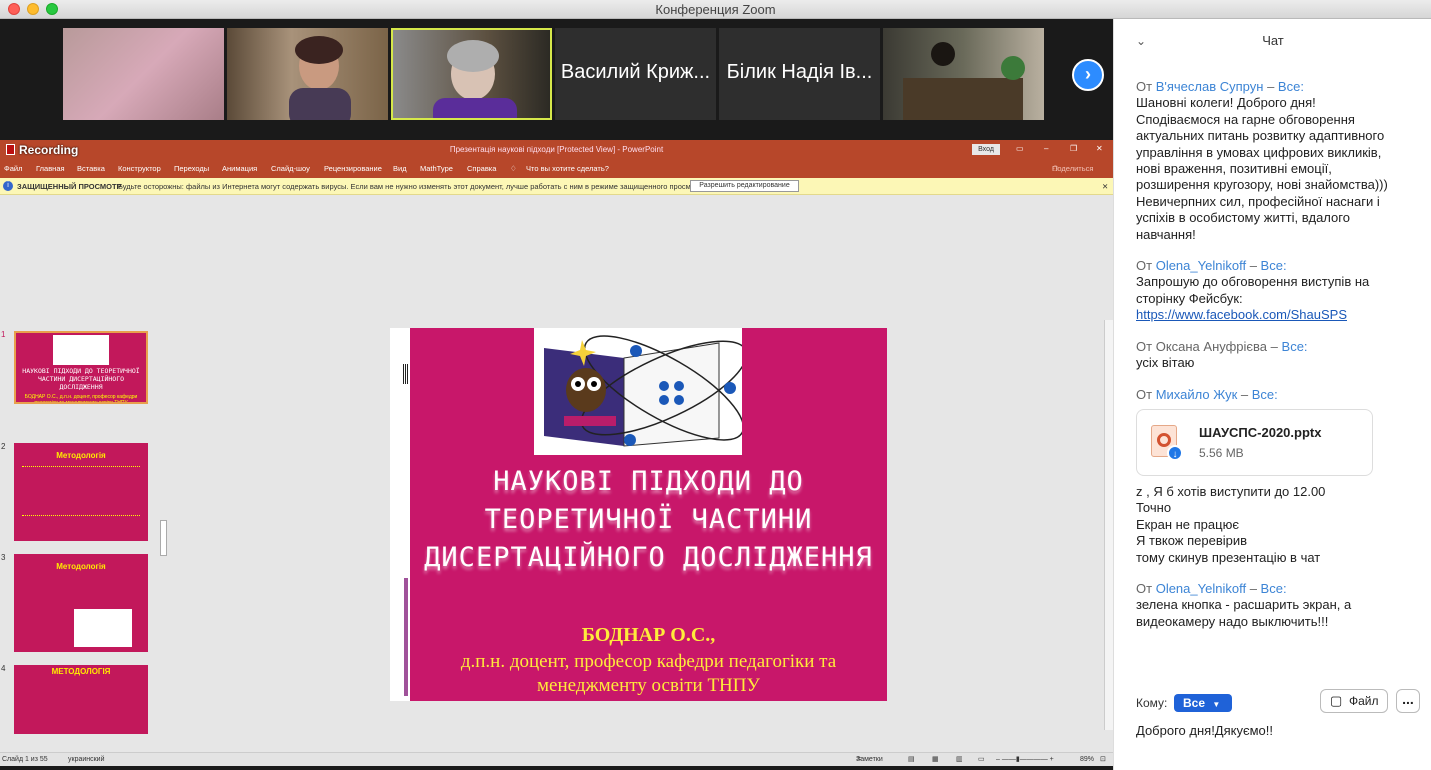 The height and width of the screenshot is (770, 1431). Describe the element at coordinates (648, 635) in the screenshot. I see `slide-author: БОДНАР О.С.,` at that location.